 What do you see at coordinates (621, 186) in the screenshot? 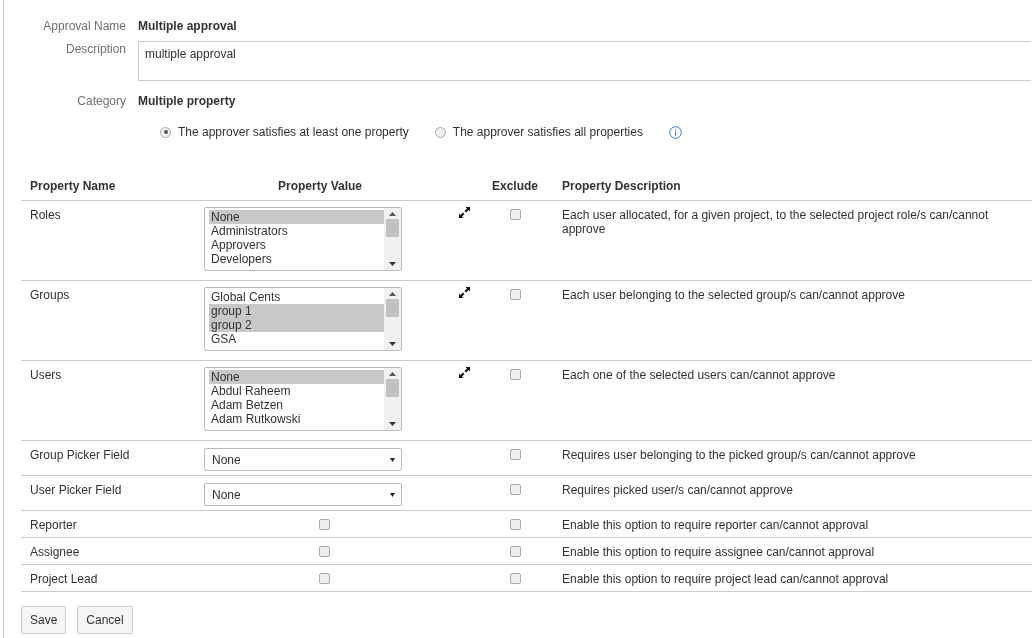
I see `column-header: Property Description` at bounding box center [621, 186].